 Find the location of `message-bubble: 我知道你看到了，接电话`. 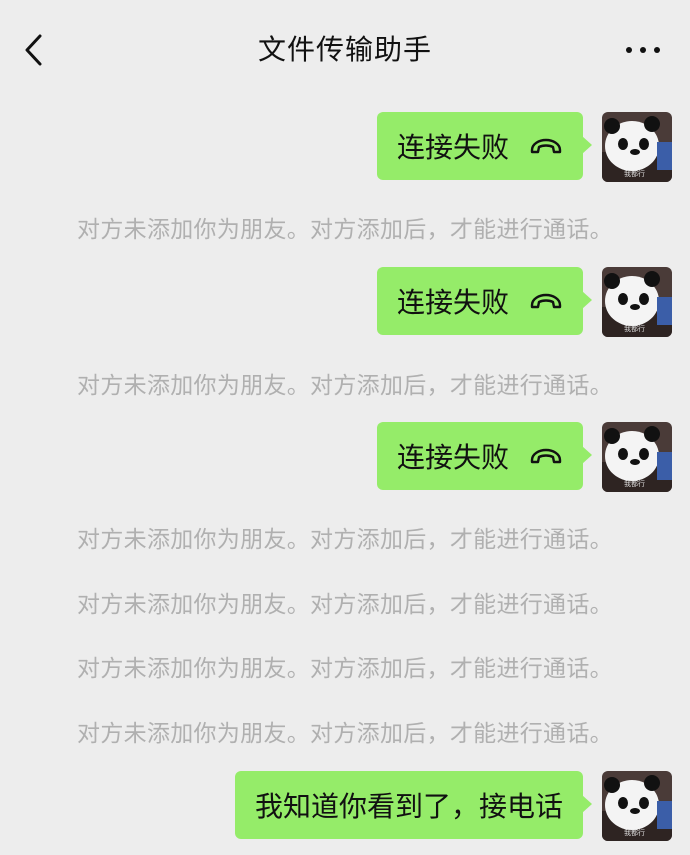

message-bubble: 我知道你看到了，接电话 is located at coordinates (413, 805).